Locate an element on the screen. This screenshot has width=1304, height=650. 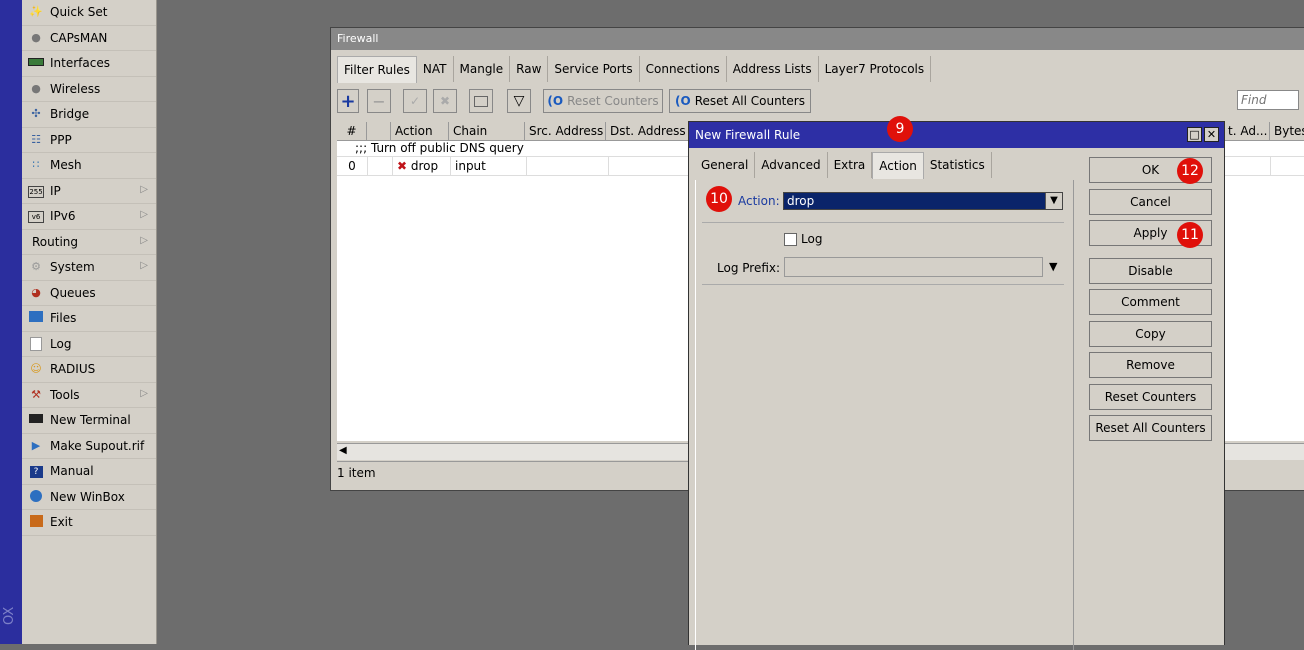
reset-icon: (O is located at coordinates (555, 101).